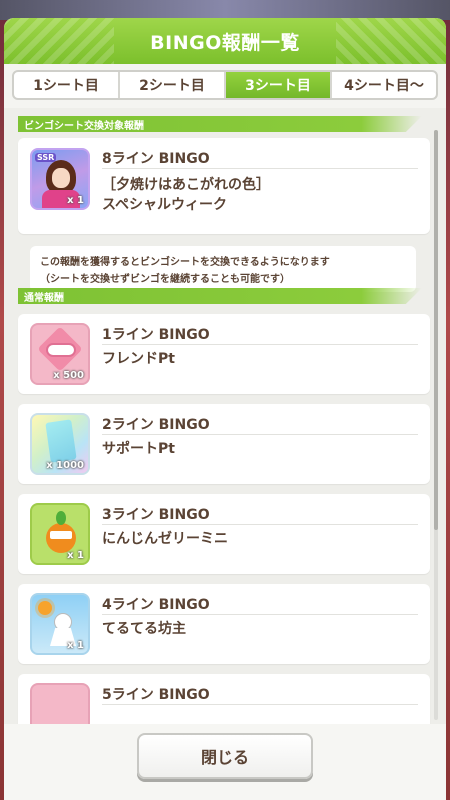  Describe the element at coordinates (156, 159) in the screenshot. I see `bingo-line-label: 8ライン BINGO` at that location.